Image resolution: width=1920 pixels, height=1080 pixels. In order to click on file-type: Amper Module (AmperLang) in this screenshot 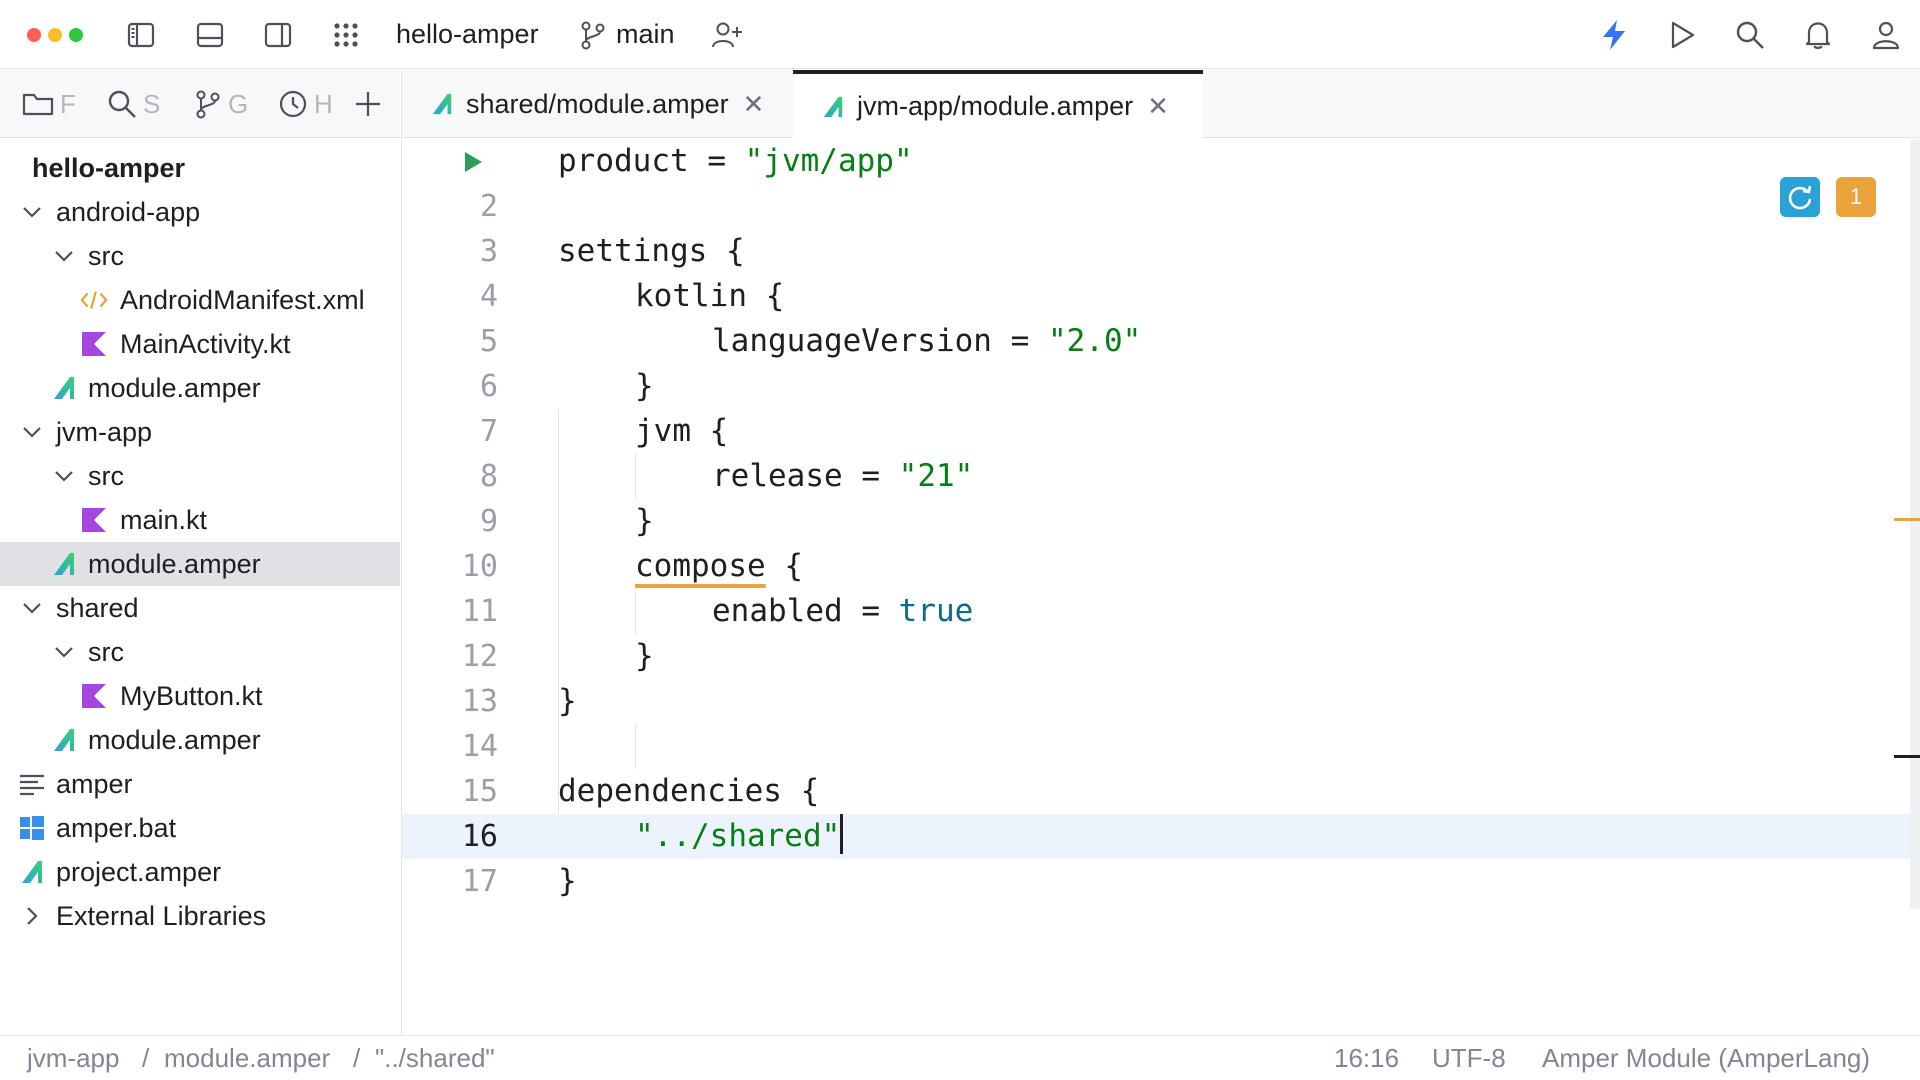, I will do `click(1706, 1058)`.